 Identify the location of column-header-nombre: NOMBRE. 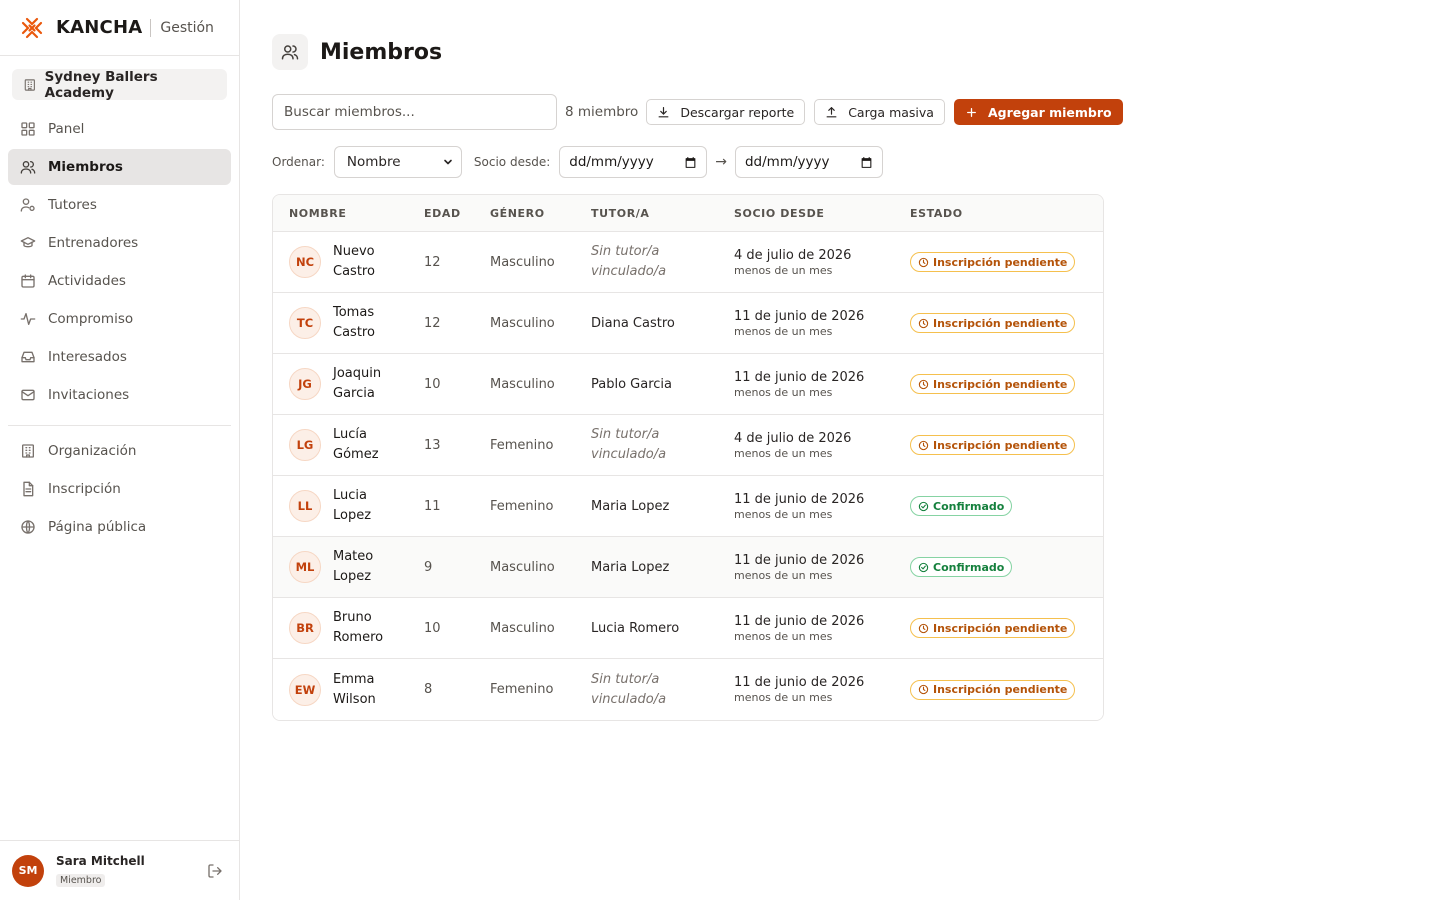
(348, 213).